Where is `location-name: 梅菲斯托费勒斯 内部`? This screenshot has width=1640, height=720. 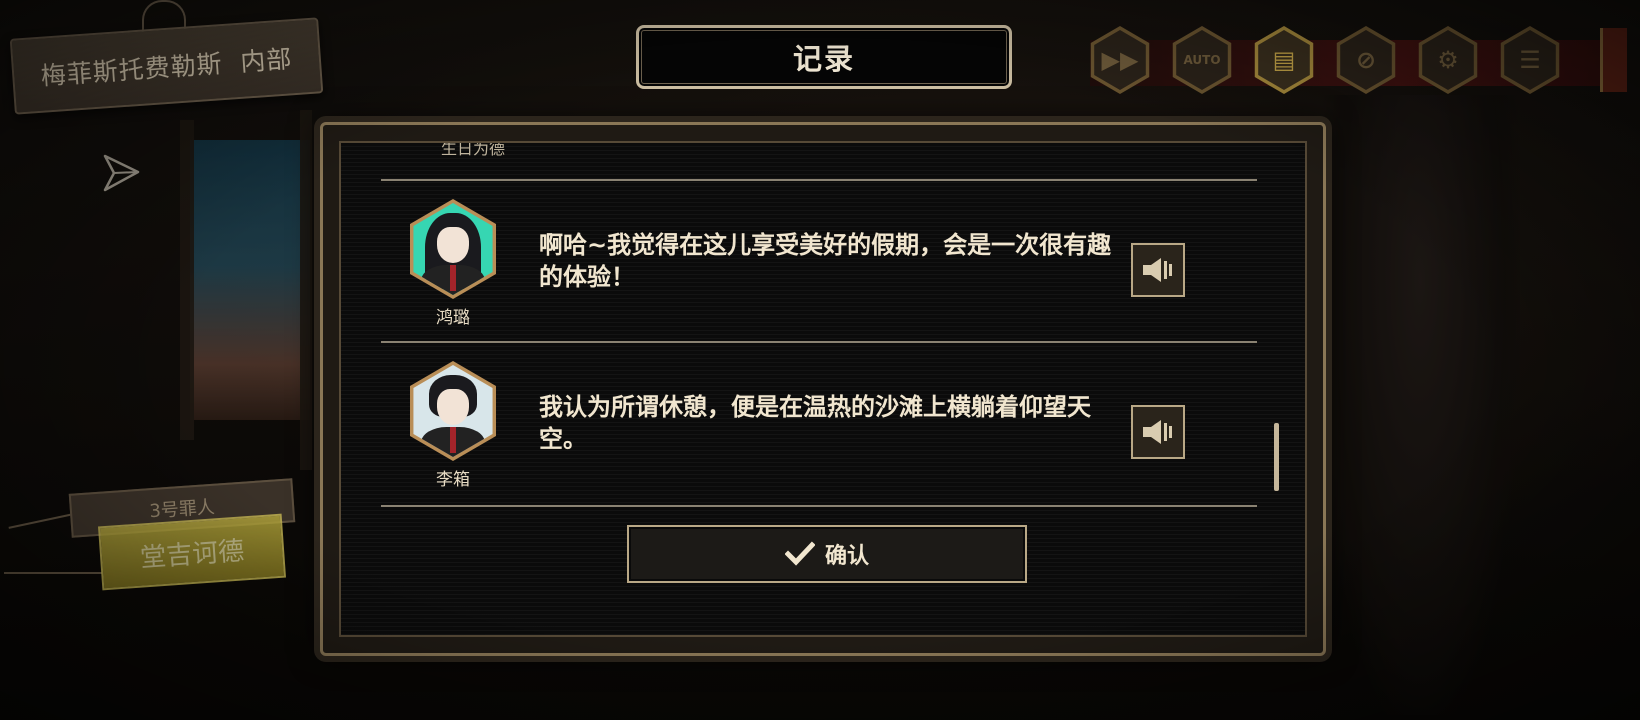
location-name: 梅菲斯托费勒斯 内部 is located at coordinates (166, 67).